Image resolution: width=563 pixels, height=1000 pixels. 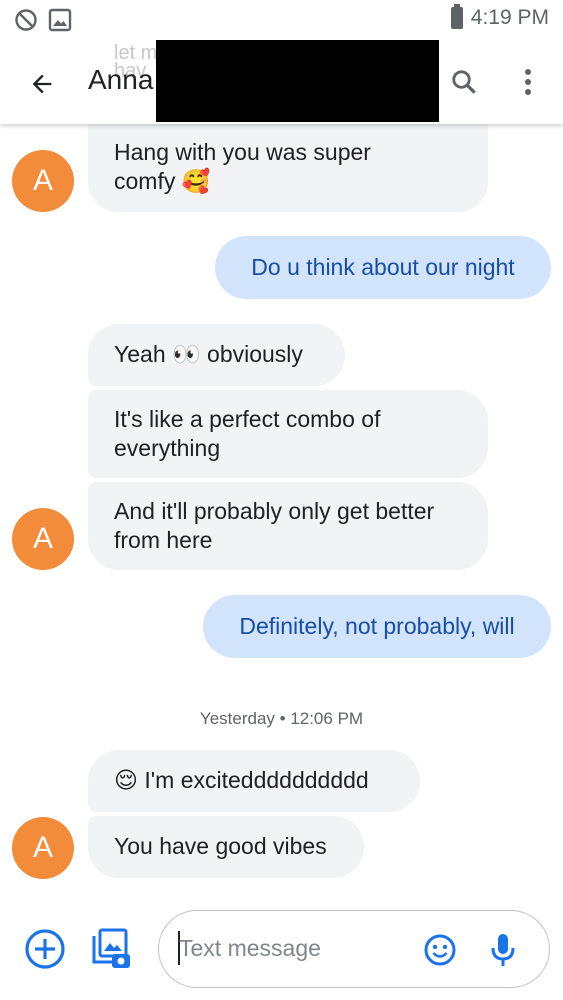 I want to click on add-circle-icon, so click(x=45, y=949).